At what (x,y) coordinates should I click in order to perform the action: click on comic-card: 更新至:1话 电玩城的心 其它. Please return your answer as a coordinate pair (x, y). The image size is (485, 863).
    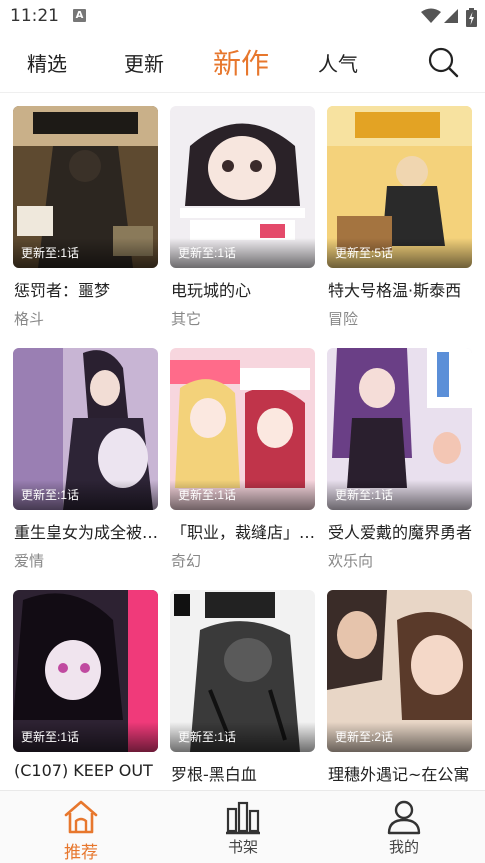
    Looking at the image, I should click on (242, 221).